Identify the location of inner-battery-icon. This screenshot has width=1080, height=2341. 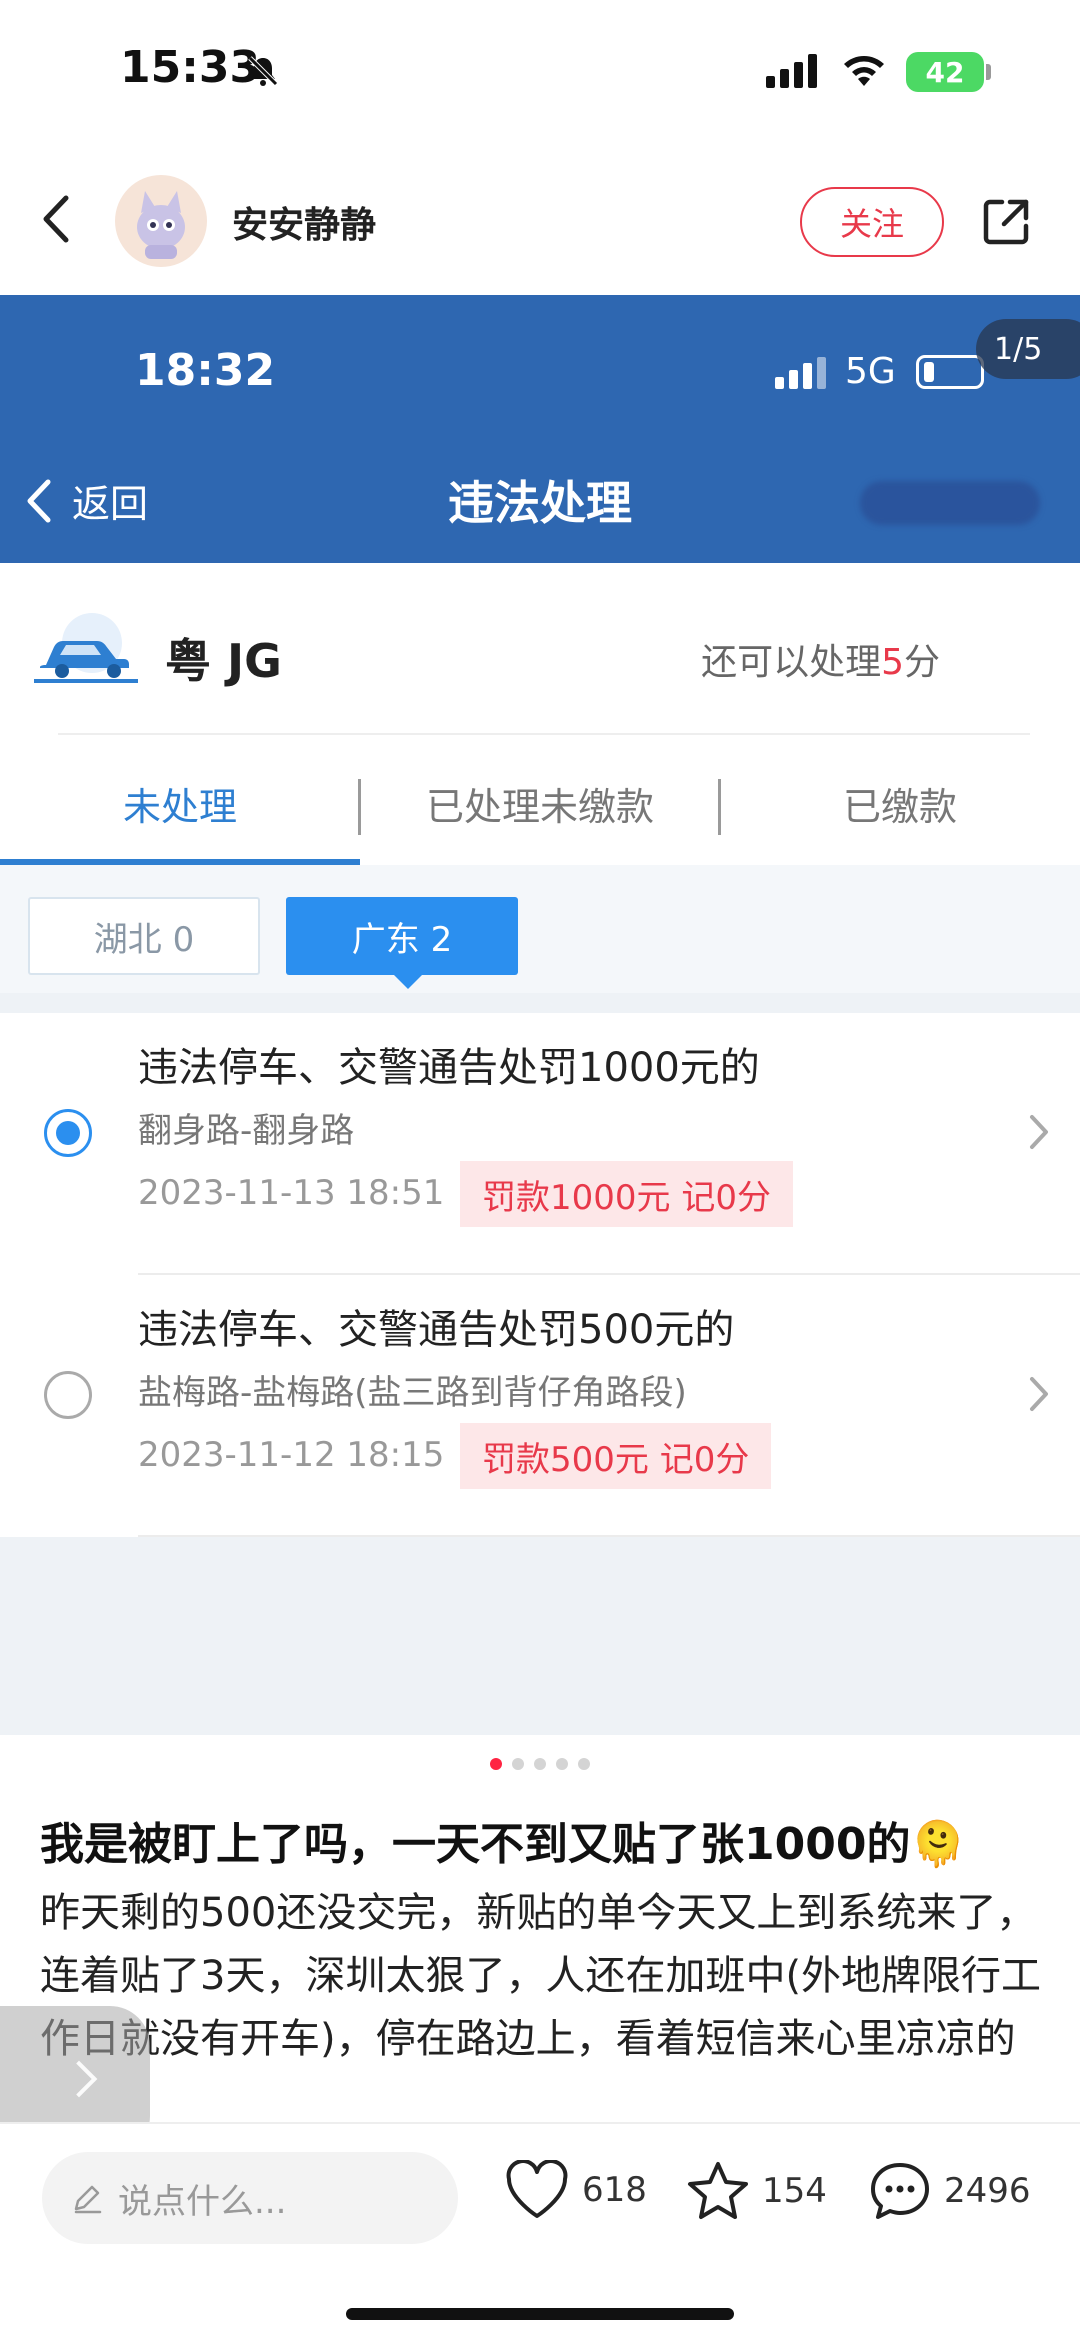
(950, 372).